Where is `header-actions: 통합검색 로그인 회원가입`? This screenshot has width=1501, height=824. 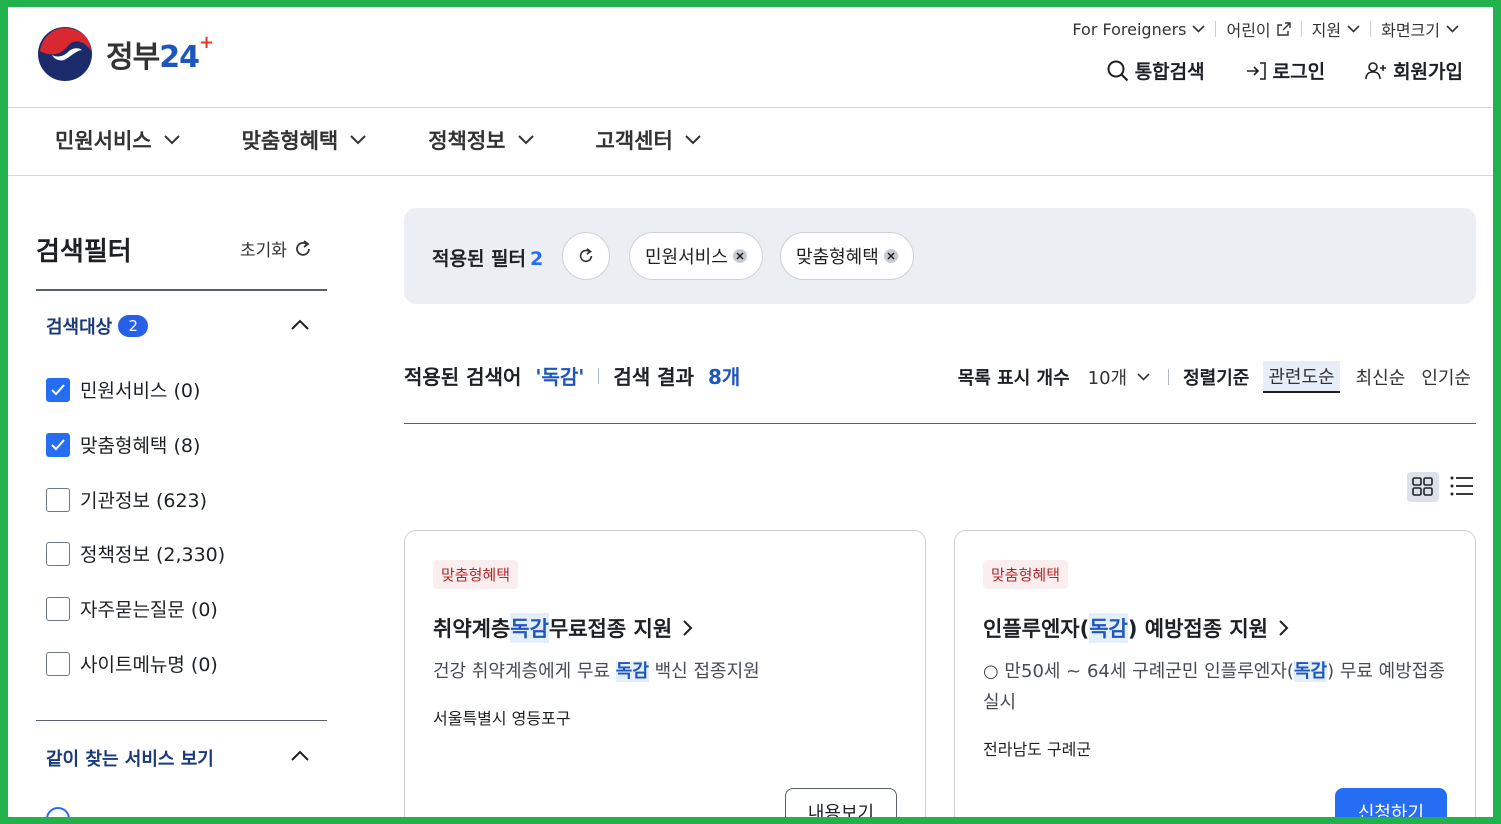
header-actions: 통합검색 로그인 회원가입 is located at coordinates (1265, 70).